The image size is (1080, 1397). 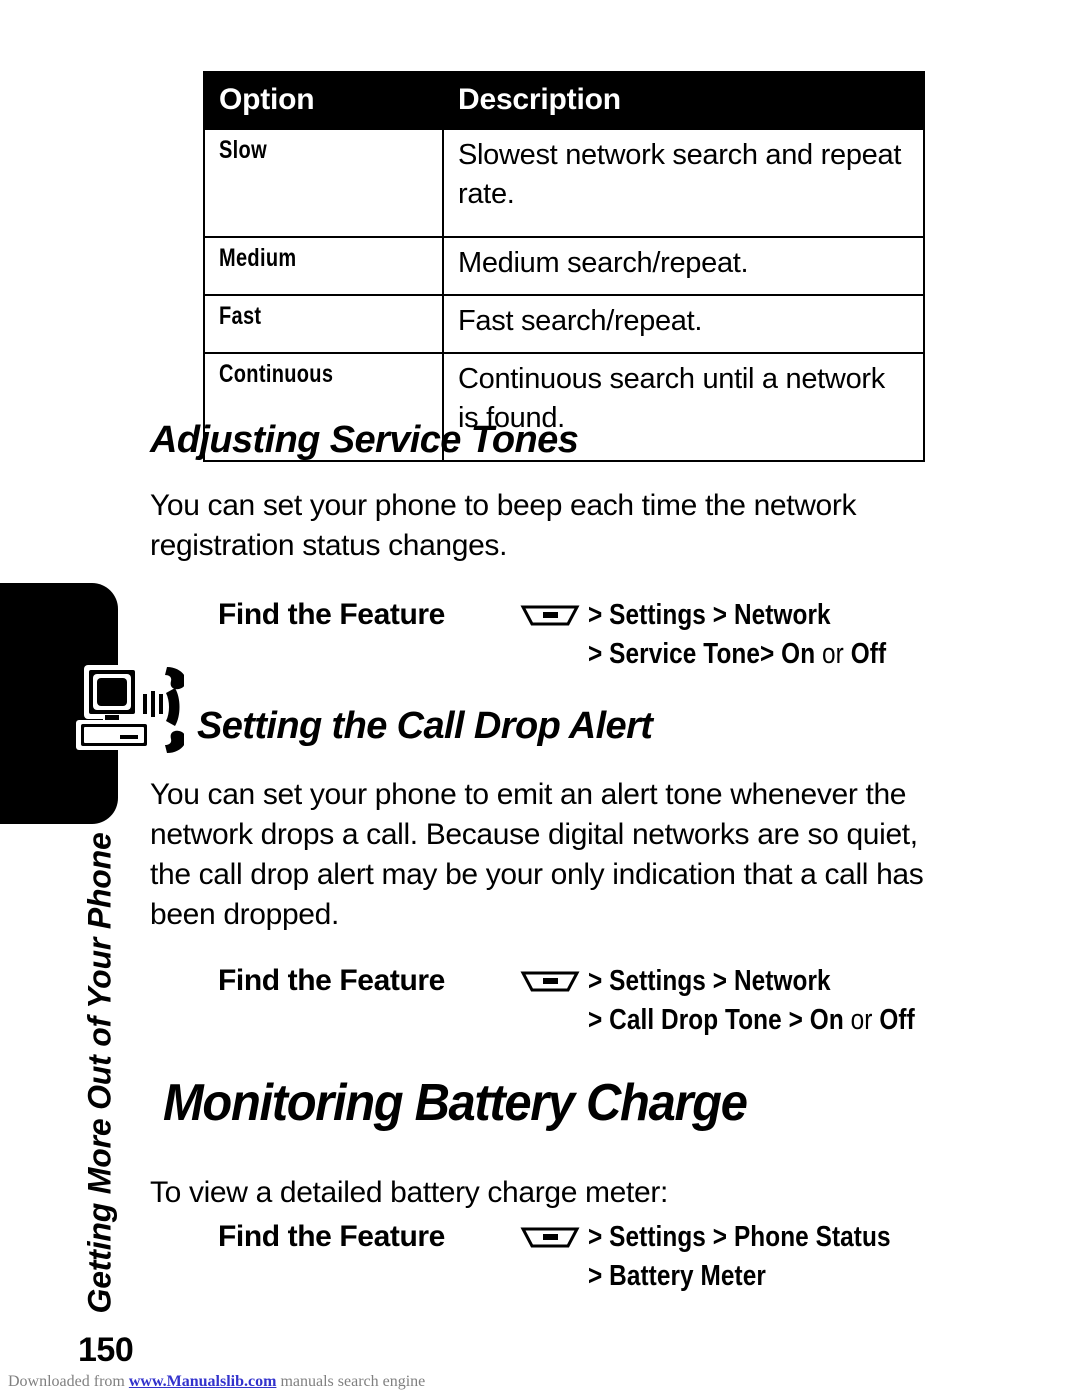 I want to click on feature-path-line-2: > Battery Meter, so click(x=677, y=1276).